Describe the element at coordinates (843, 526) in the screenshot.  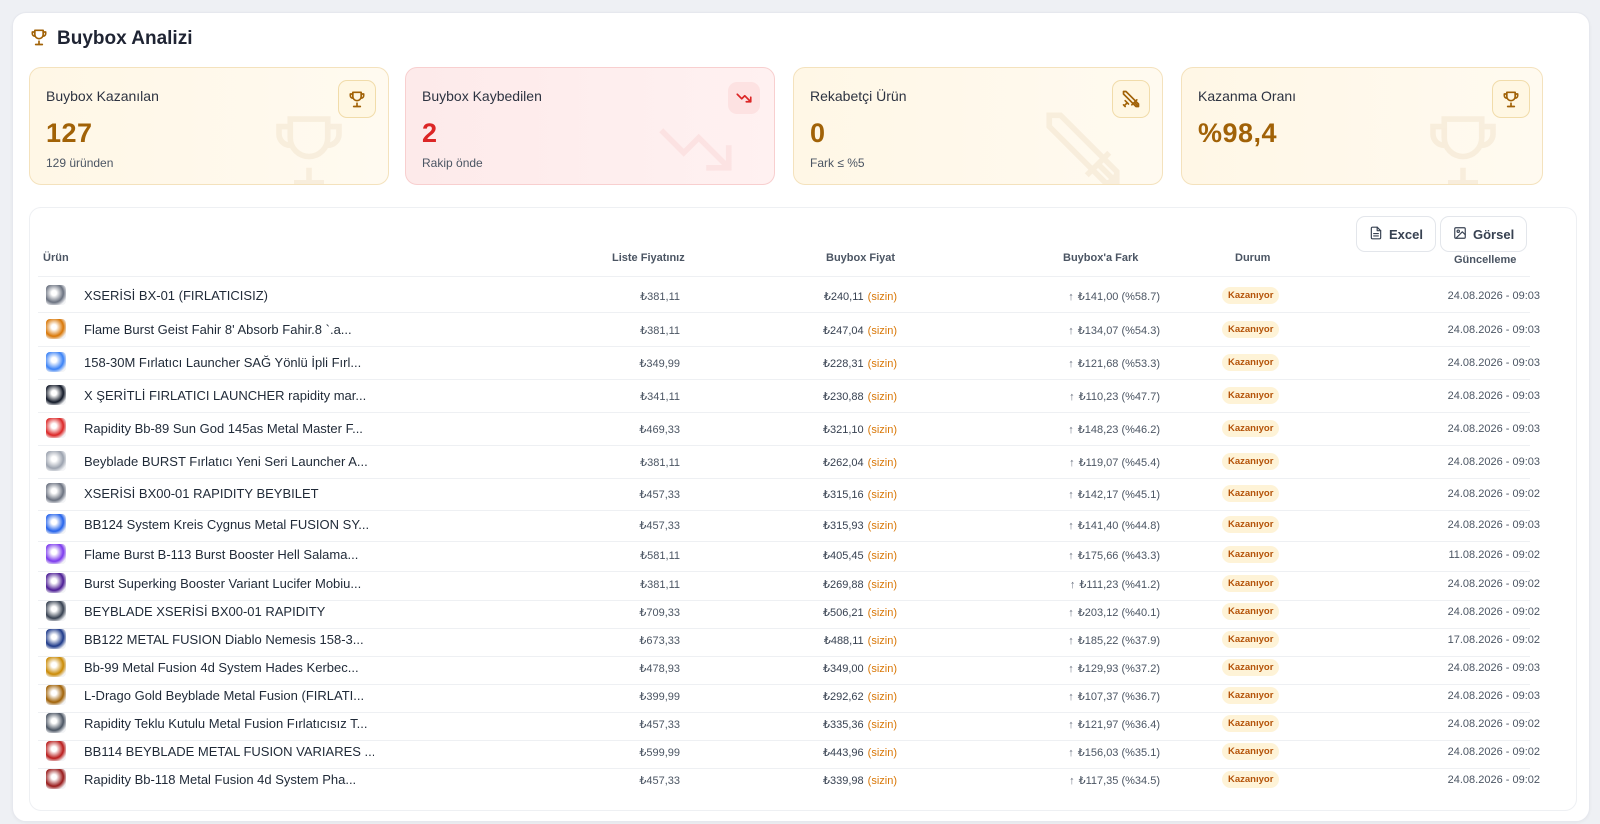
I see `buybox-price: ₺315,93` at that location.